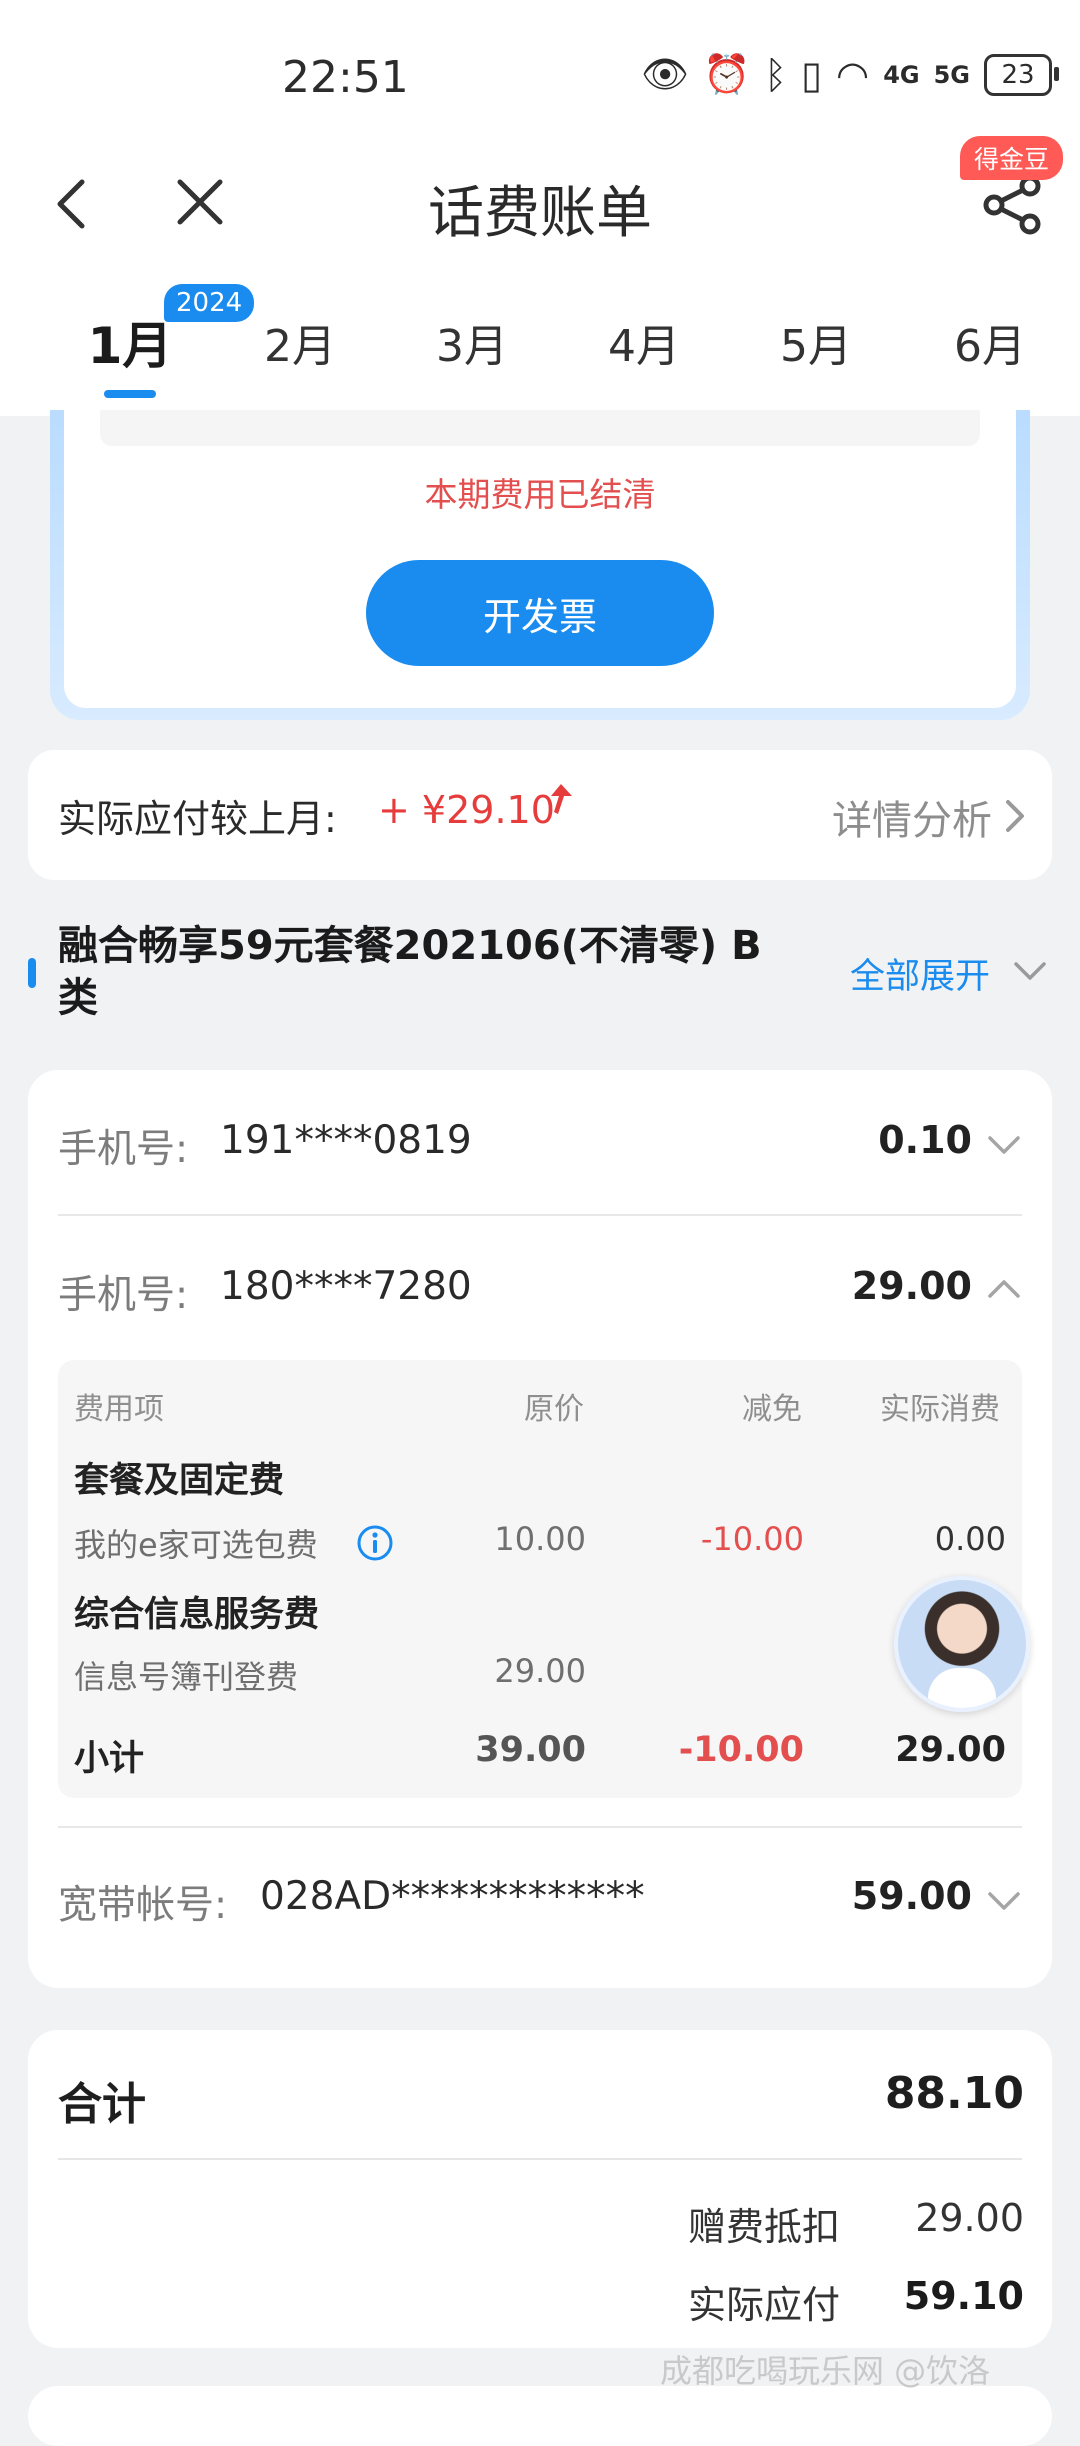 The width and height of the screenshot is (1080, 2446). Describe the element at coordinates (530, 1750) in the screenshot. I see `subtotal-original: 39.00` at that location.